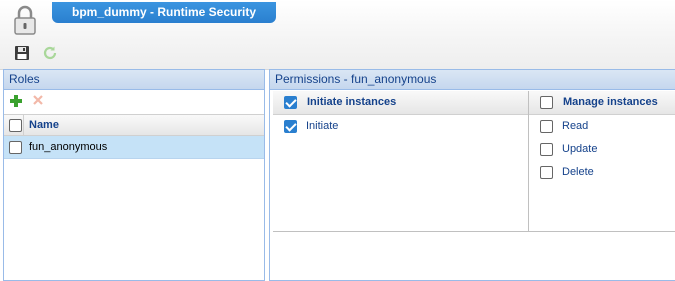  What do you see at coordinates (22, 53) in the screenshot?
I see `save-icon` at bounding box center [22, 53].